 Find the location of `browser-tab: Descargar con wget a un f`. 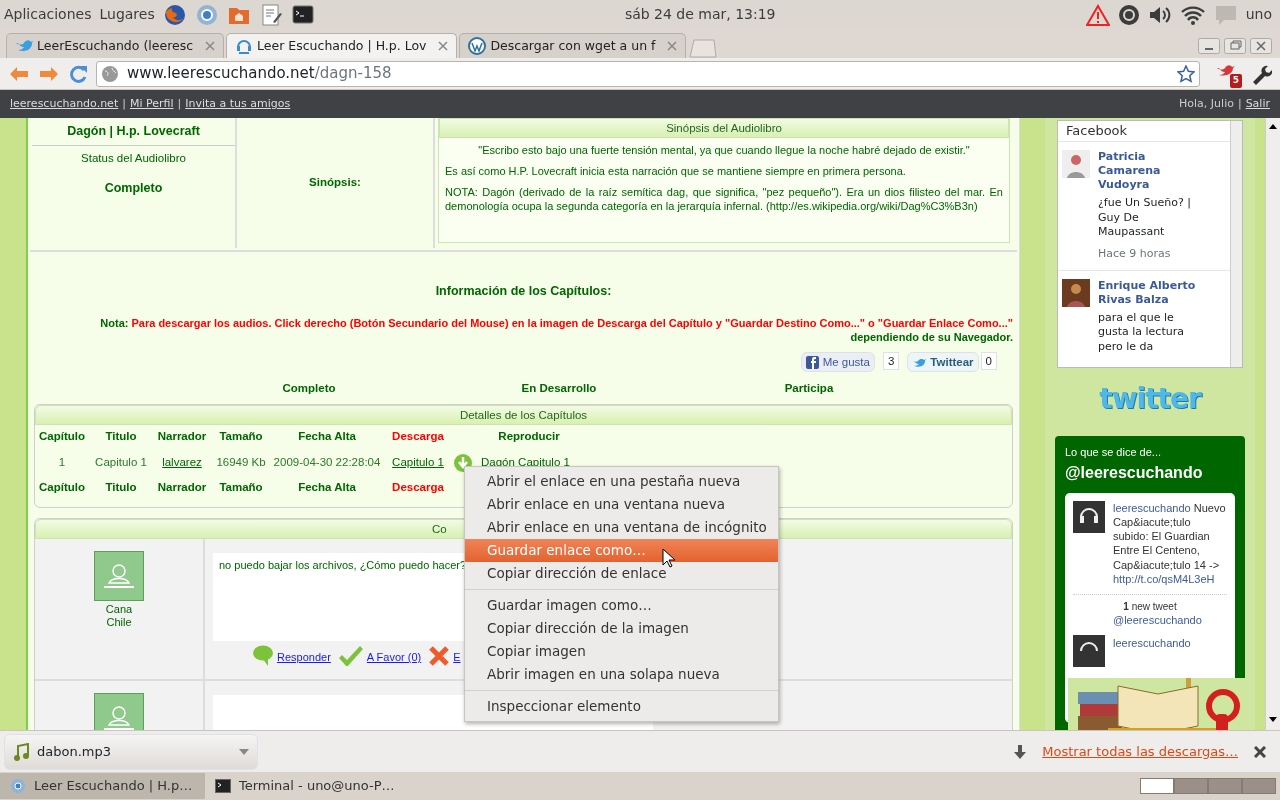

browser-tab: Descargar con wget a un f is located at coordinates (573, 45).